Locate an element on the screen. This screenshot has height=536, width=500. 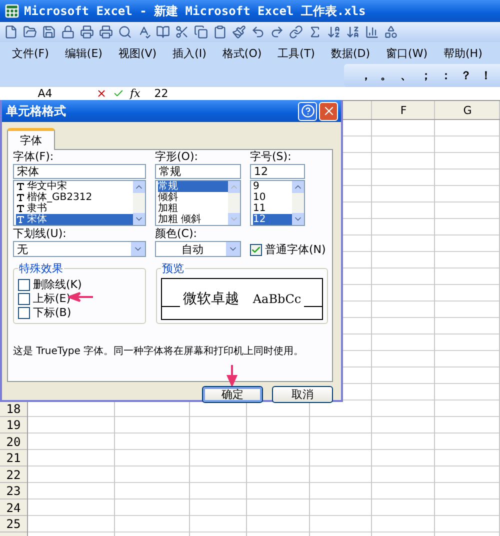
group-title: 特殊效果 is located at coordinates (41, 268).